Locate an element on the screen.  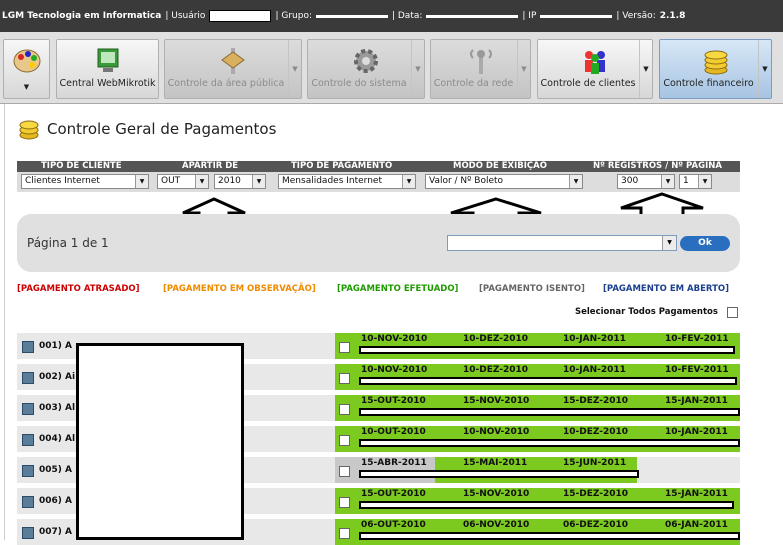
select-value: Mensalidades Internet is located at coordinates (332, 181).